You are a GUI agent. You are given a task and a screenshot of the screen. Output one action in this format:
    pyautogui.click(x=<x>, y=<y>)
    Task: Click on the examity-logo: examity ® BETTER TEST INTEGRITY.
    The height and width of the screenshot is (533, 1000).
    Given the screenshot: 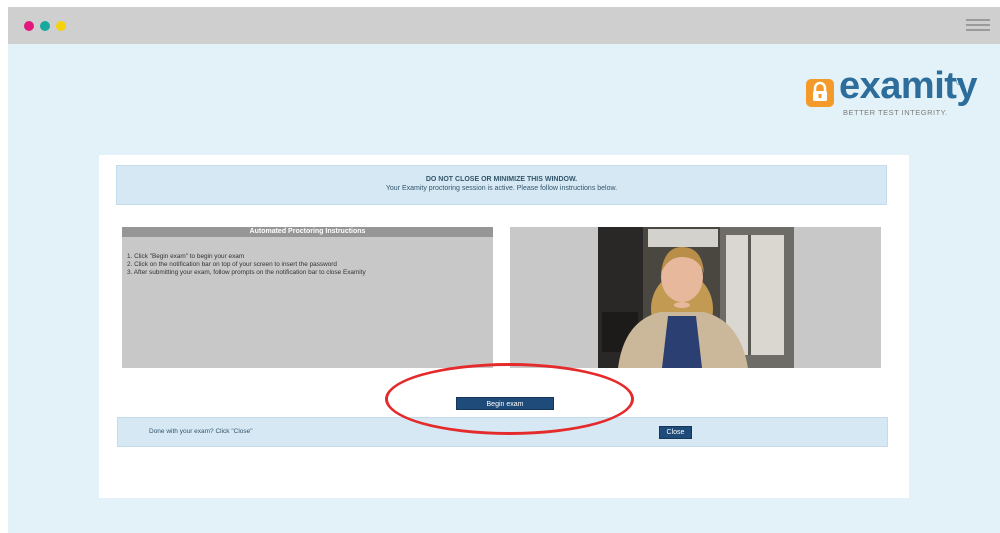 What is the action you would take?
    pyautogui.click(x=892, y=96)
    